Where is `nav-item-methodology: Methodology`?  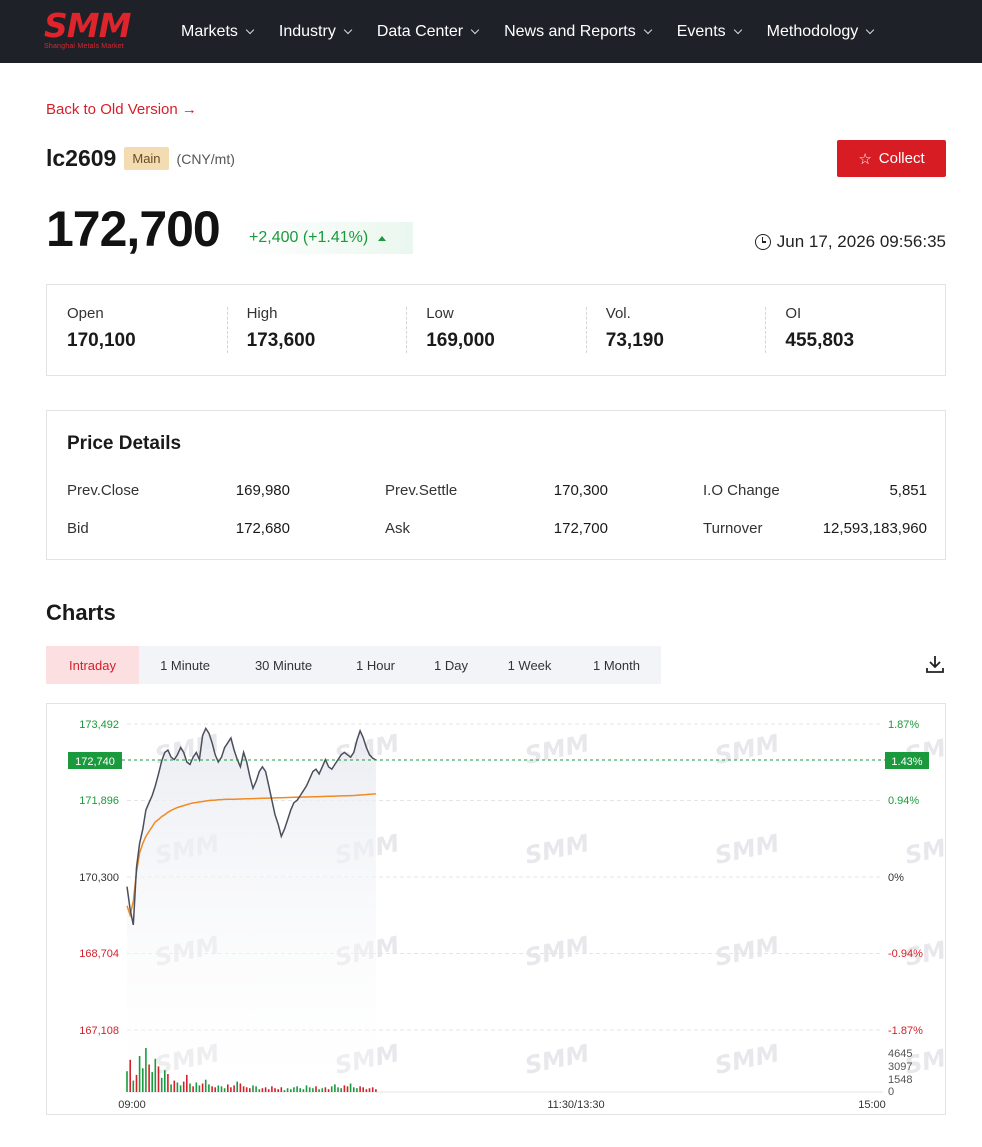 nav-item-methodology: Methodology is located at coordinates (820, 31).